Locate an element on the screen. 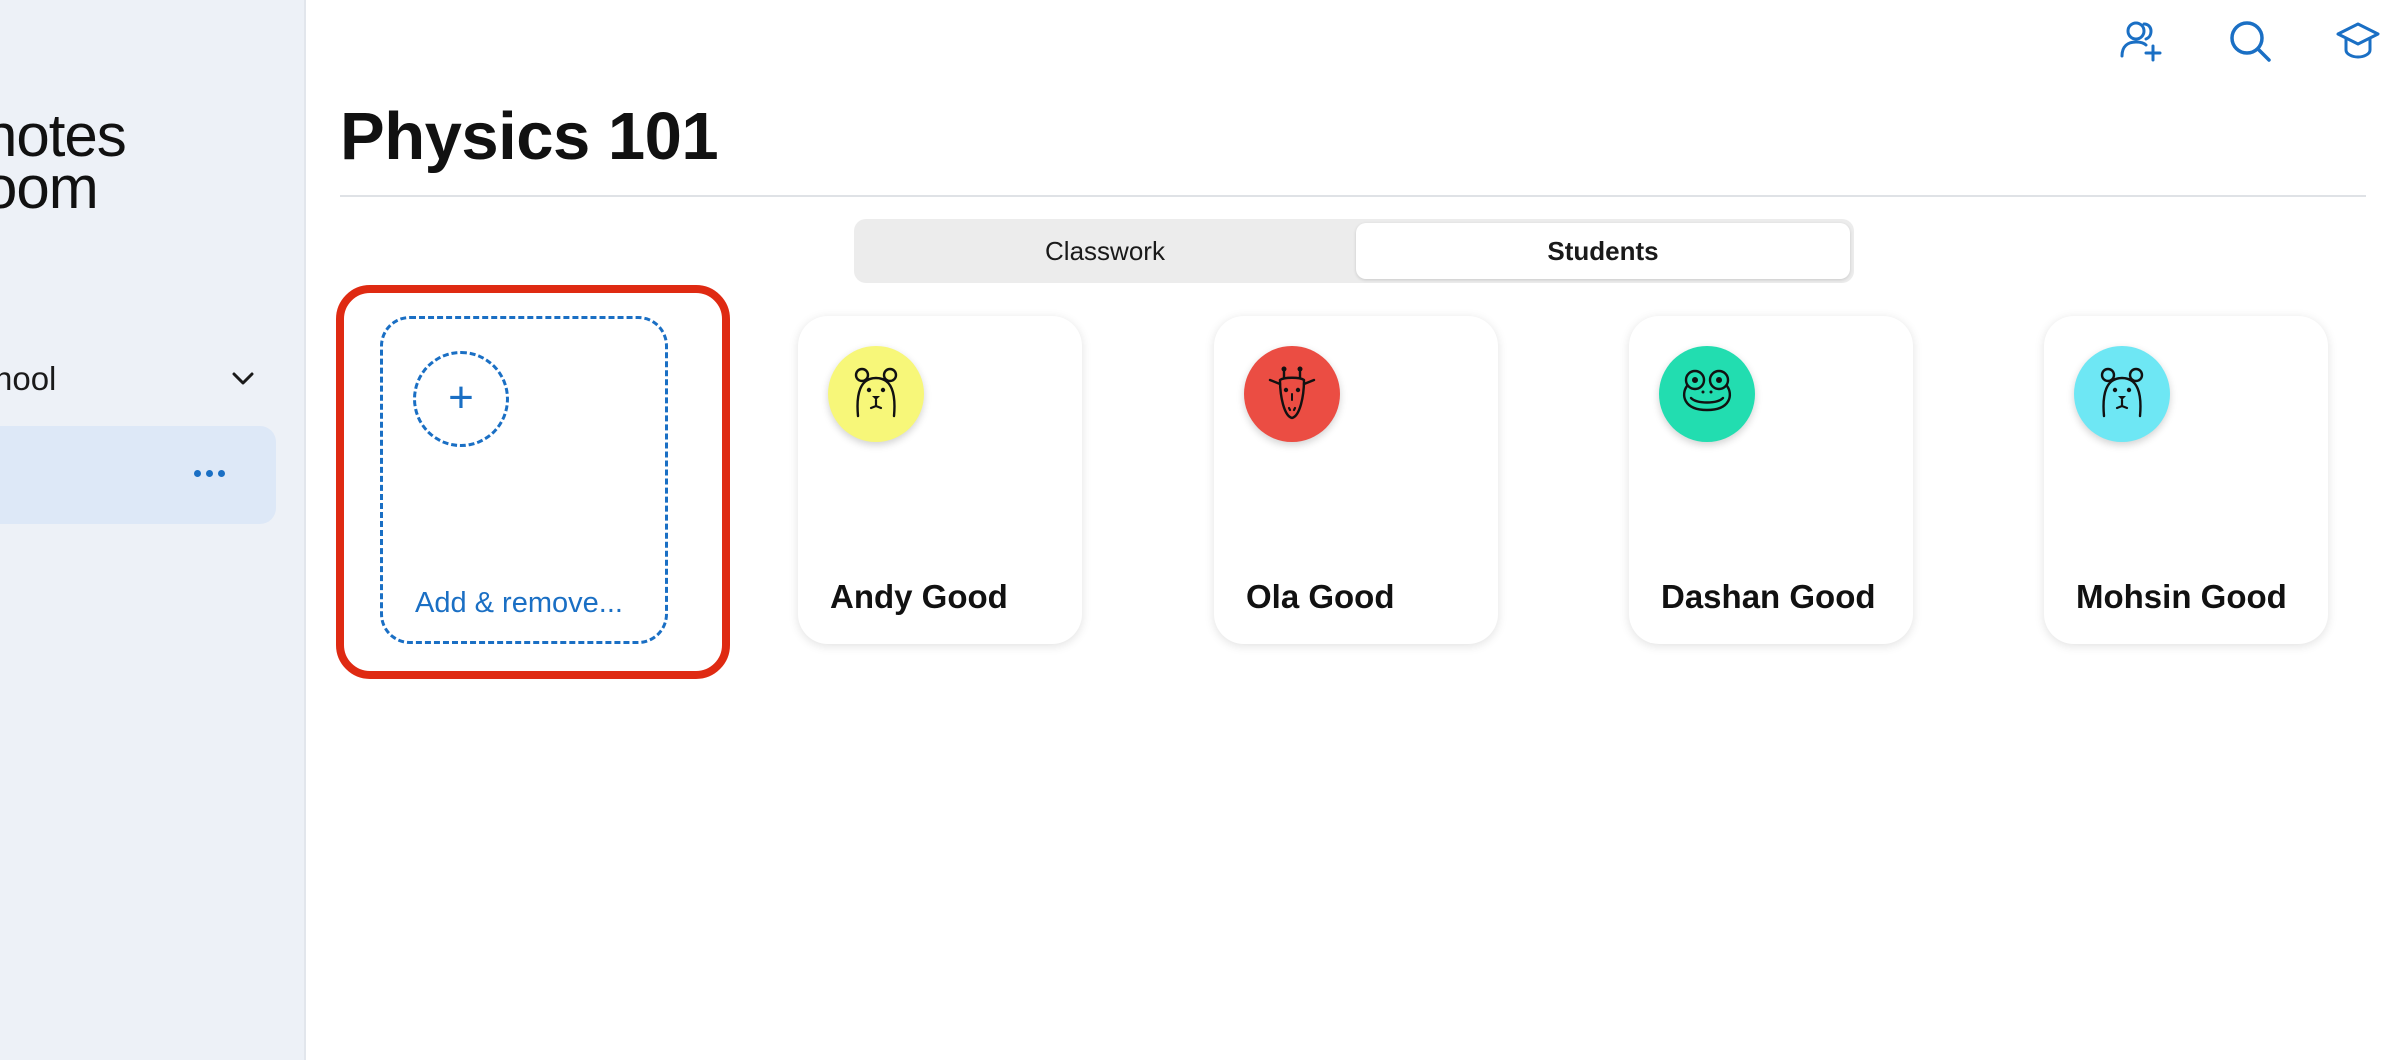 The height and width of the screenshot is (1060, 2399). student-card: Ola Good is located at coordinates (1356, 480).